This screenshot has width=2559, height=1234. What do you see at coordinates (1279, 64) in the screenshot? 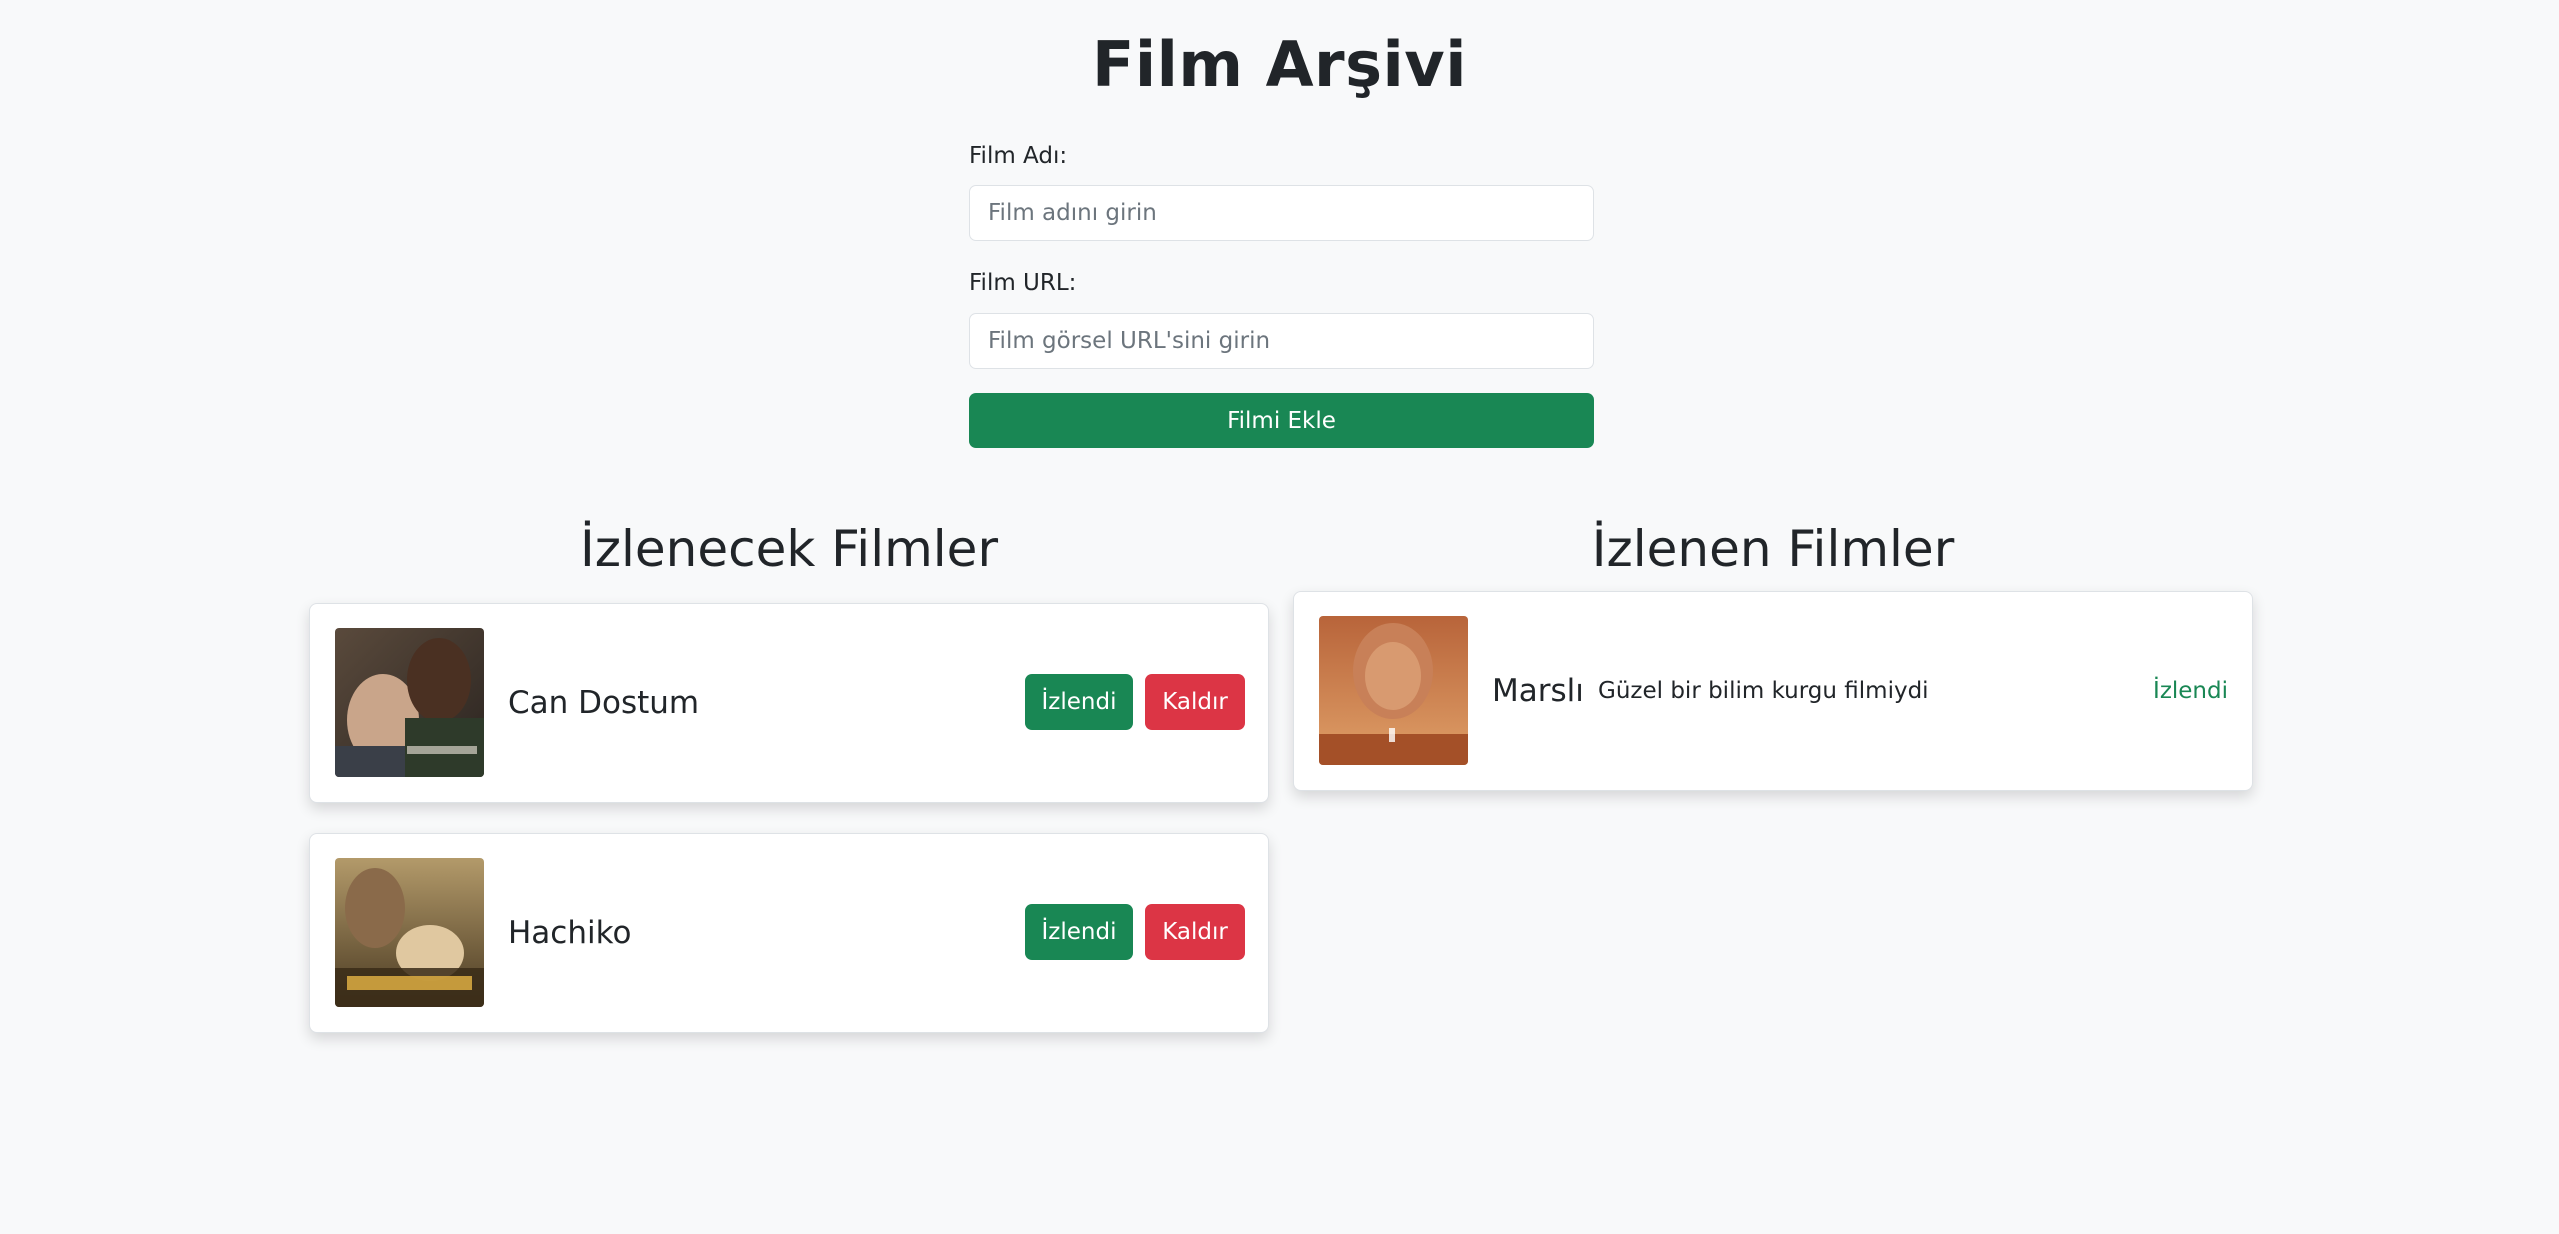
I see `page-title: Film Arşivi` at bounding box center [1279, 64].